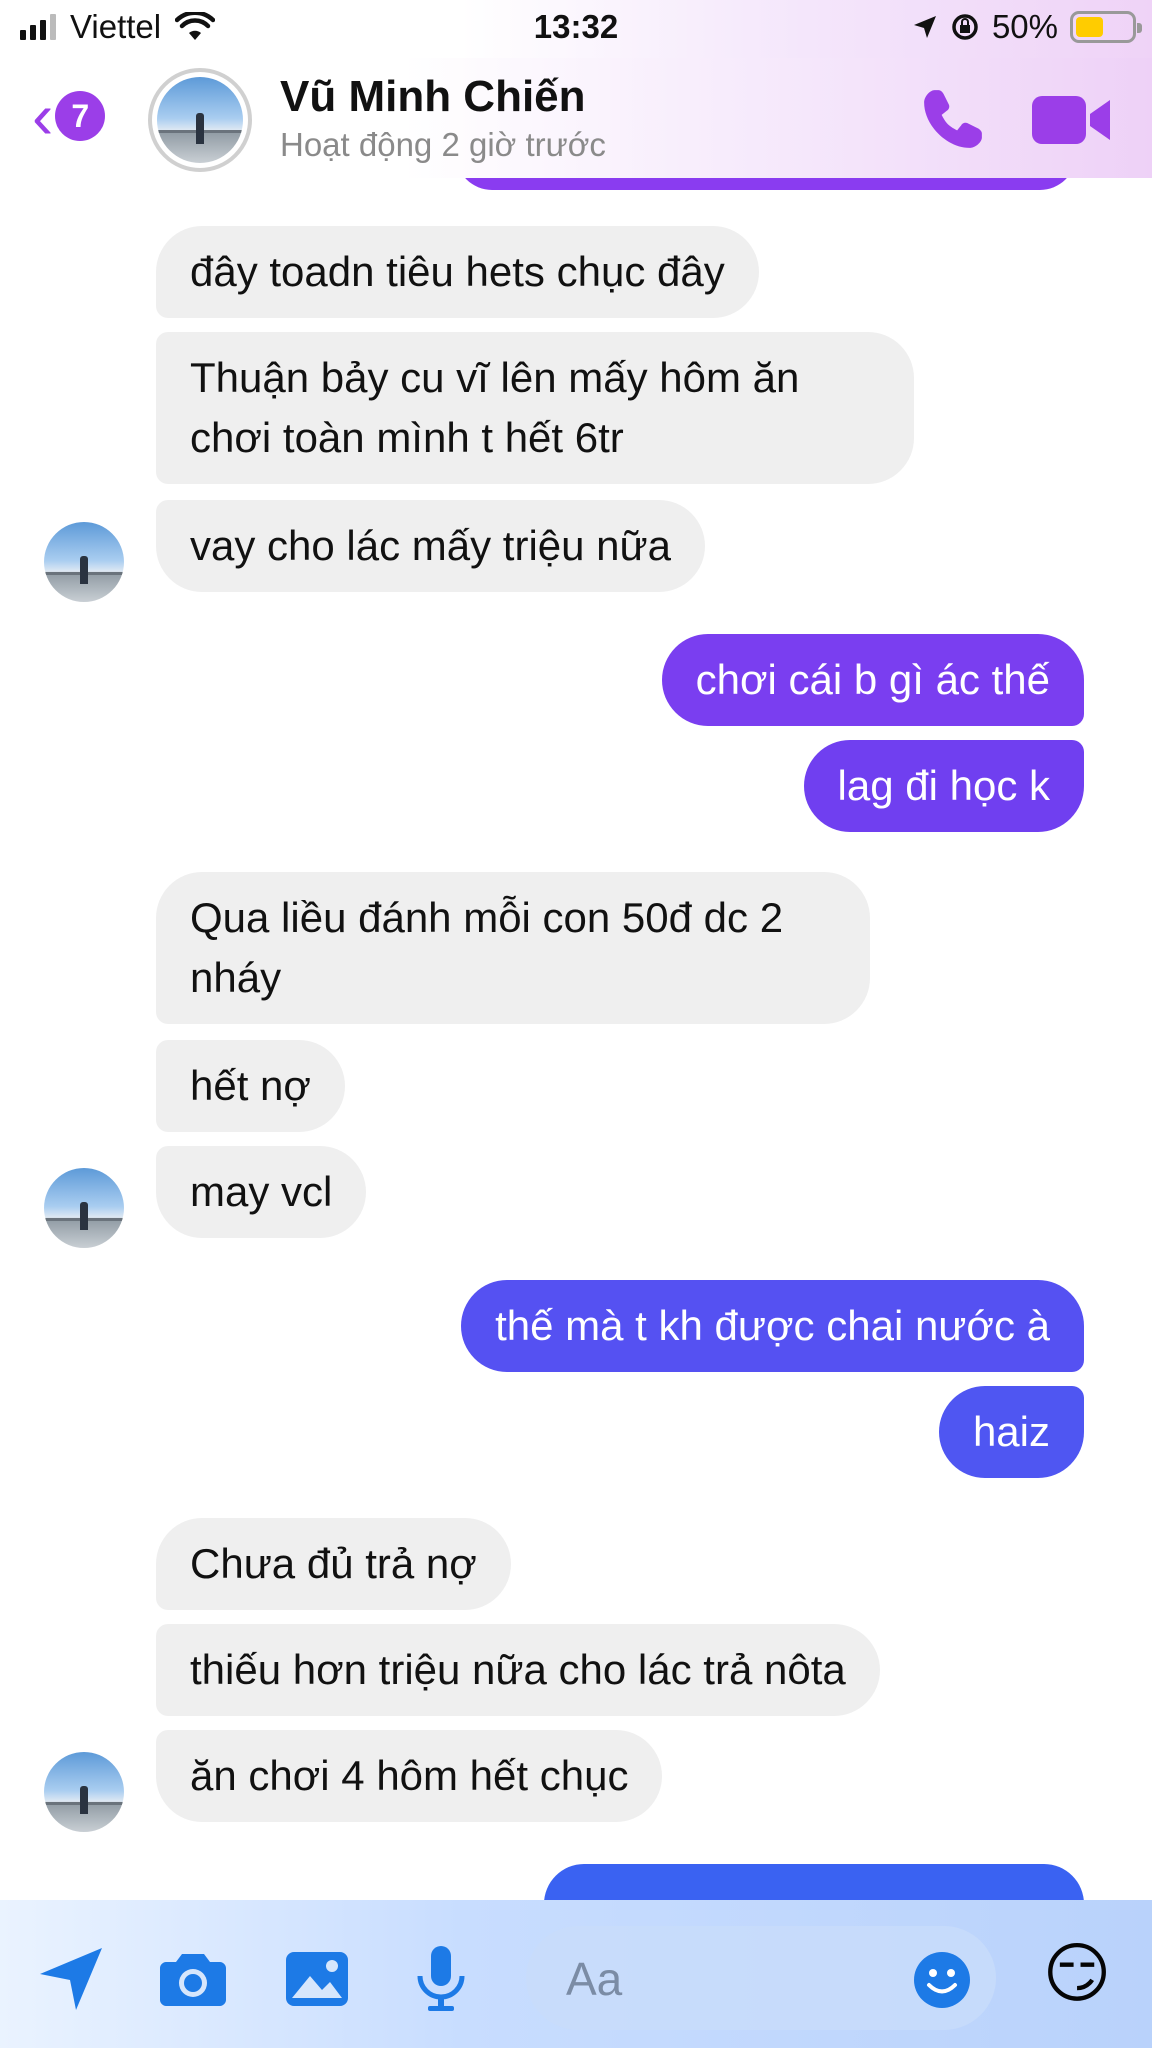 The image size is (1152, 2048). What do you see at coordinates (965, 27) in the screenshot?
I see `rotation-lock-icon` at bounding box center [965, 27].